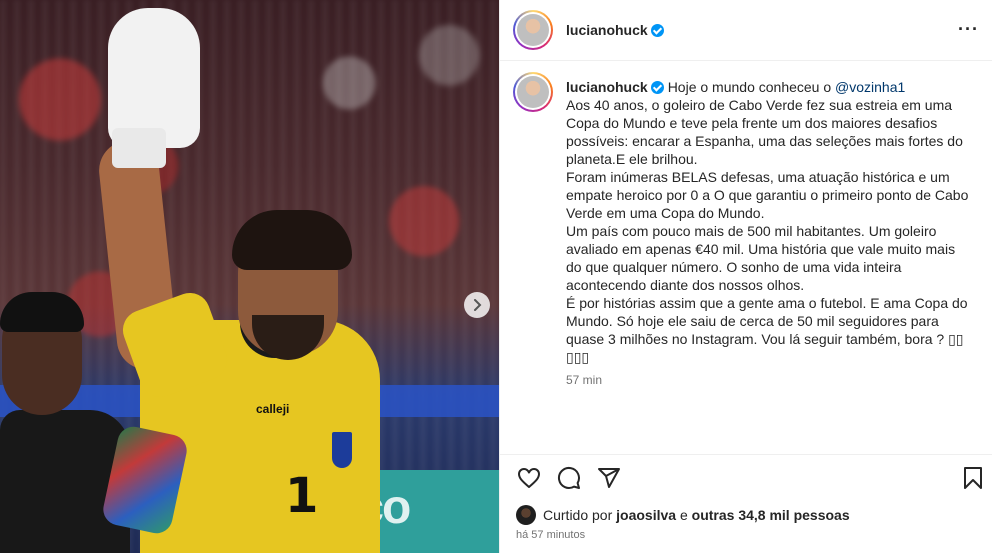 The image size is (992, 553). What do you see at coordinates (646, 515) in the screenshot?
I see `liker-username: joaosilva` at bounding box center [646, 515].